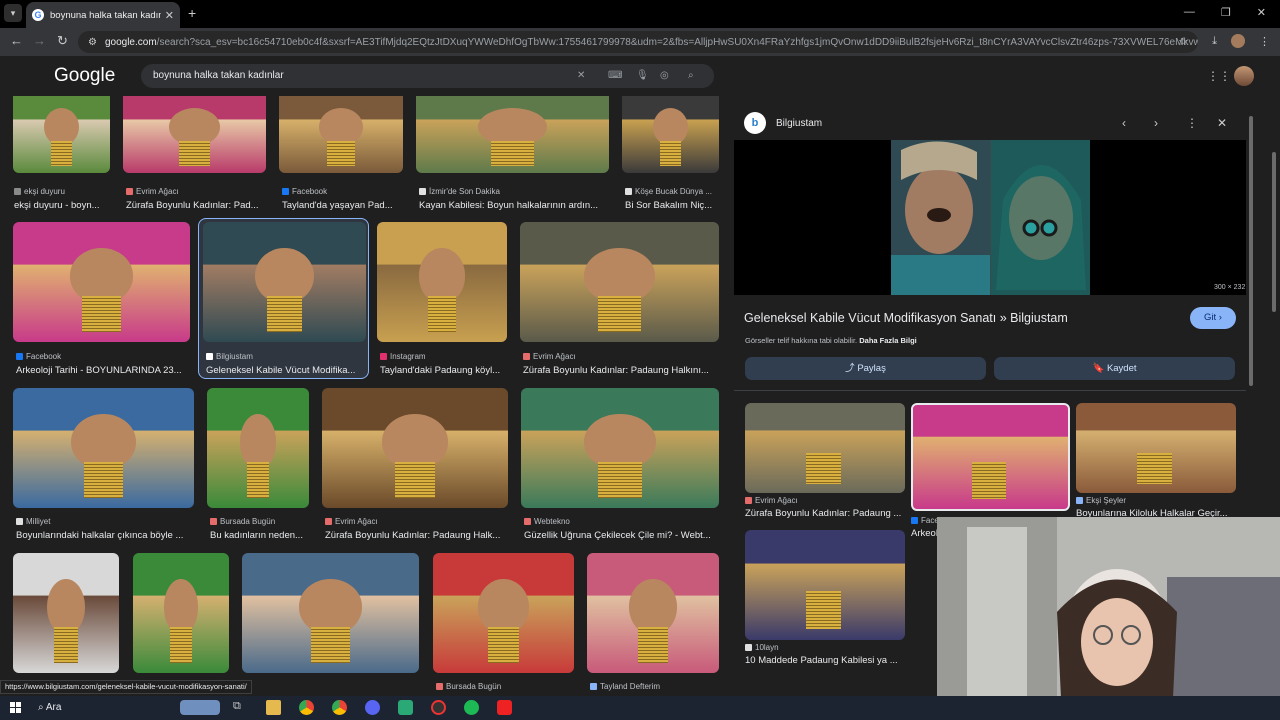 Image resolution: width=1280 pixels, height=720 pixels. Describe the element at coordinates (615, 76) in the screenshot. I see `keyboard-icon: ⌨` at that location.